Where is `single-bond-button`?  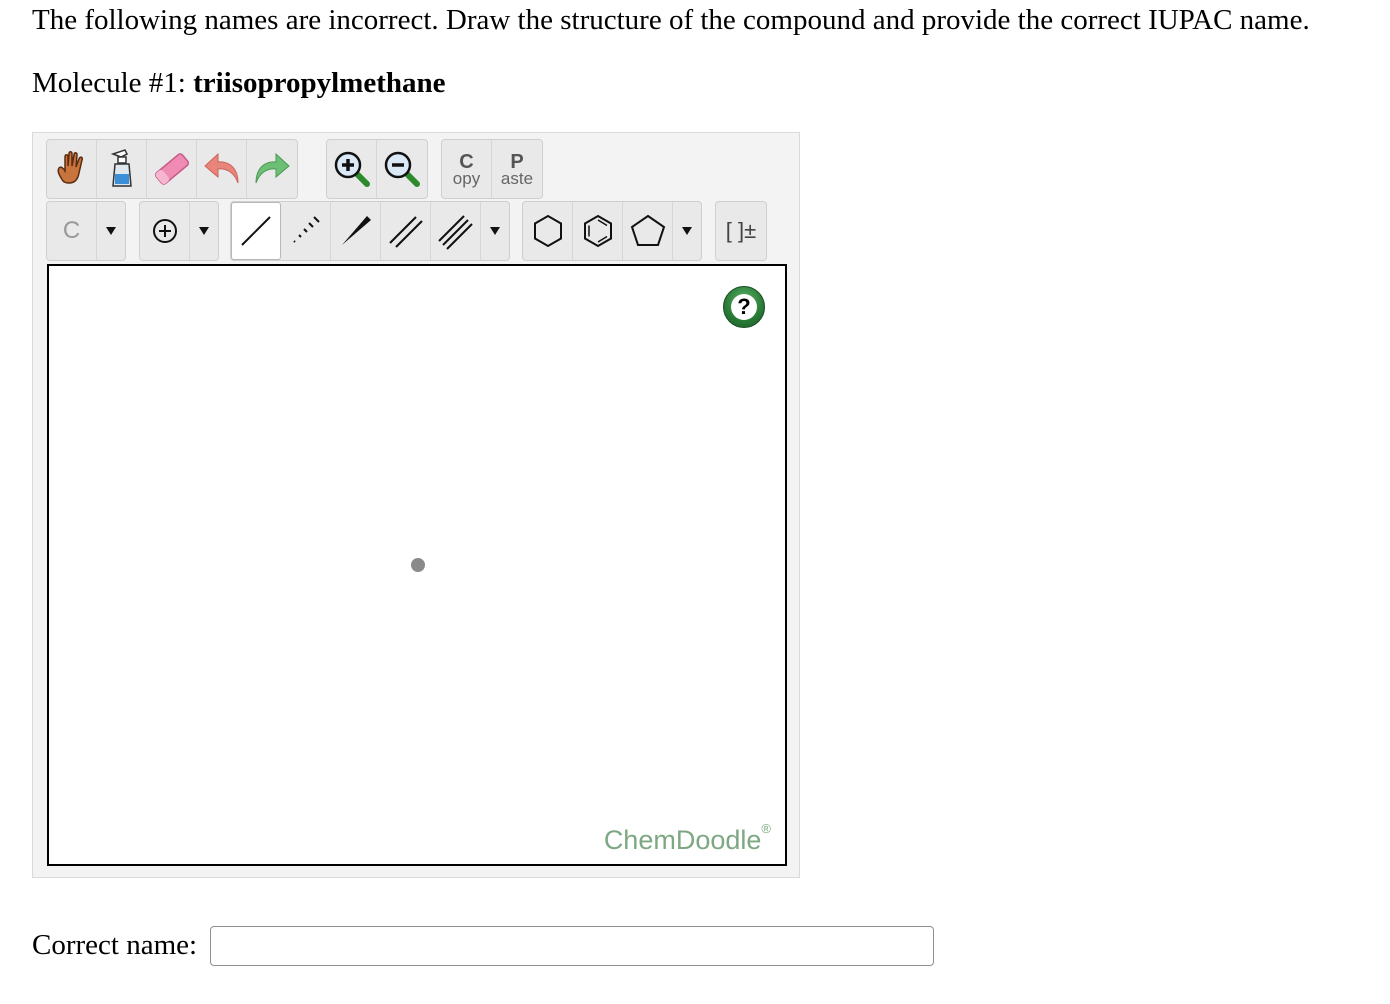
single-bond-button is located at coordinates (256, 231).